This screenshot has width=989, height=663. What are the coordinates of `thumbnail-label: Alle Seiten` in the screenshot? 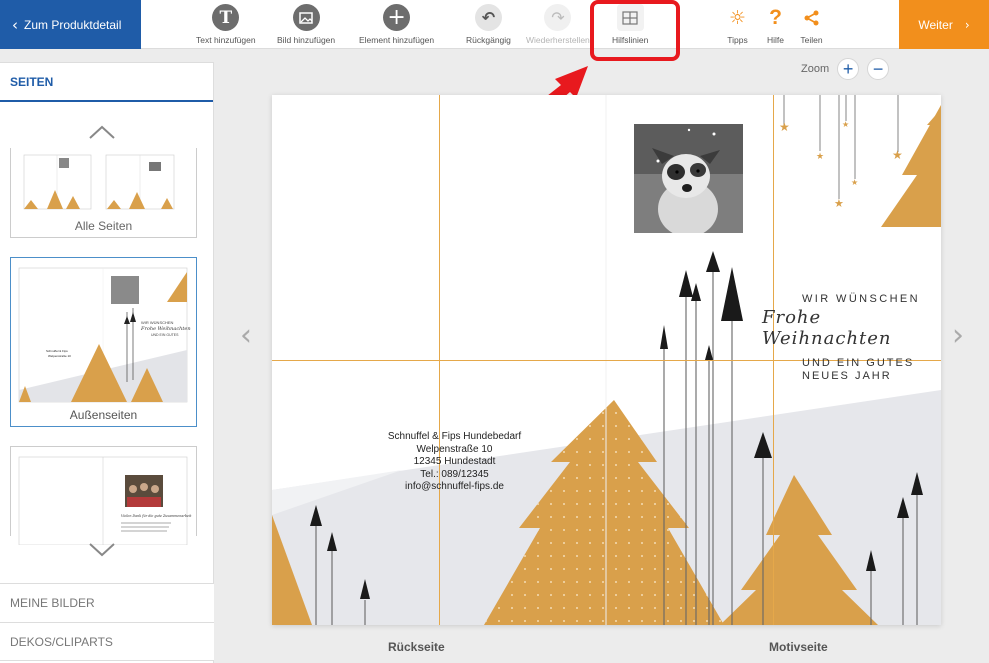 It's located at (103, 226).